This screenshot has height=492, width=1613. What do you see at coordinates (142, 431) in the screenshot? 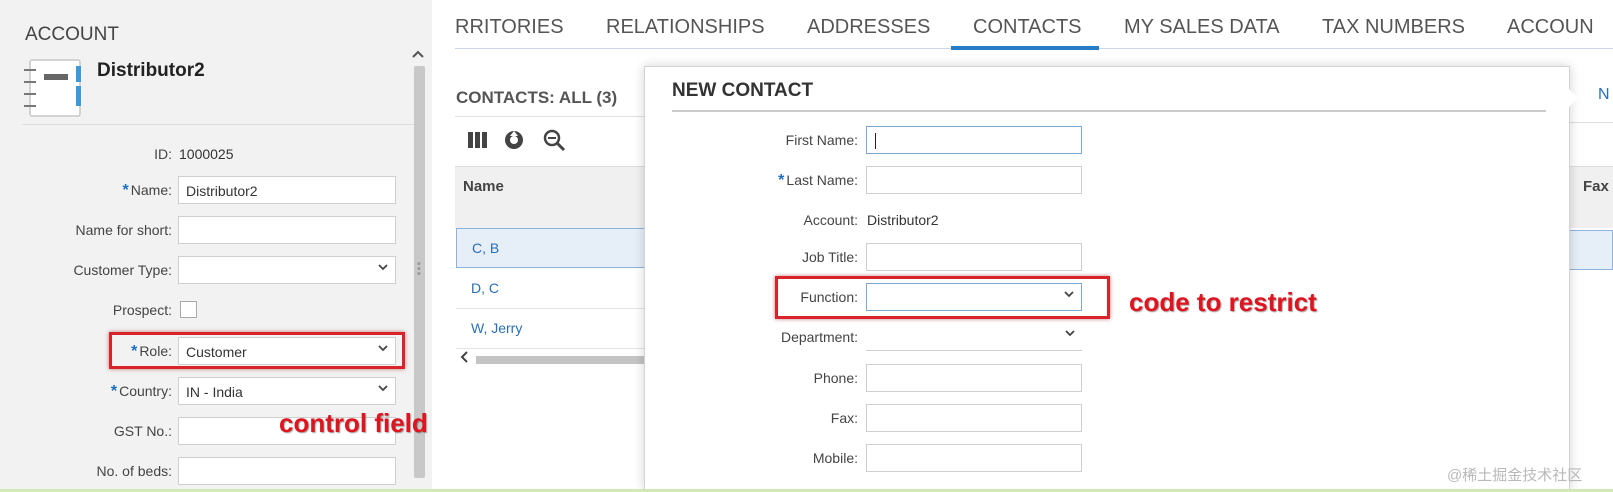
I see `gst-label: GST No.:` at bounding box center [142, 431].